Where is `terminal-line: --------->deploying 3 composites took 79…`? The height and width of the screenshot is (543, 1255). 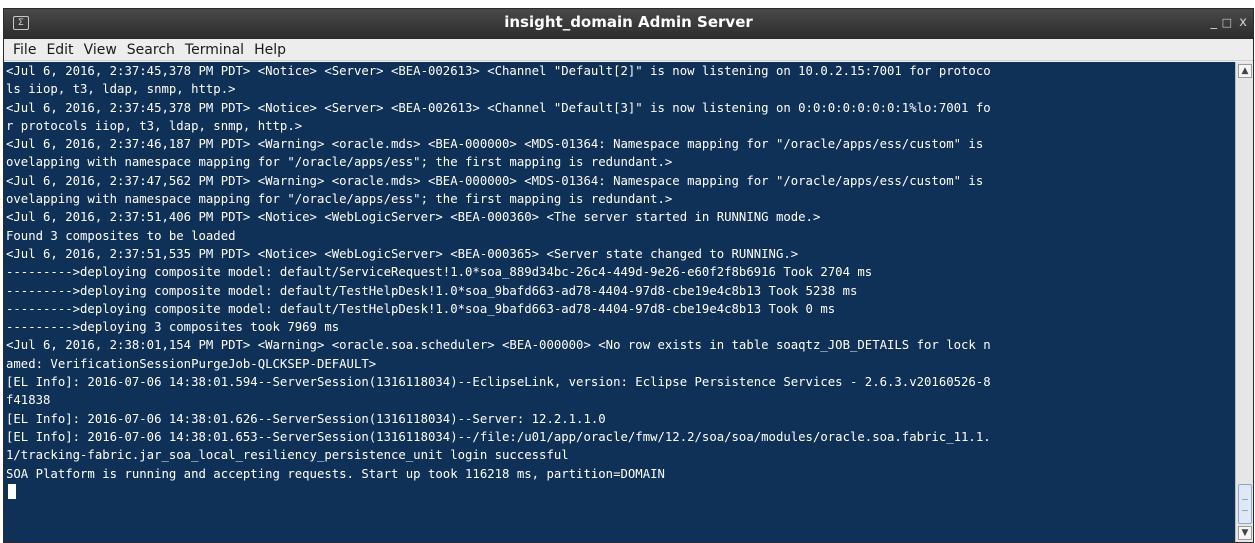 terminal-line: --------->deploying 3 composites took 79… is located at coordinates (173, 327).